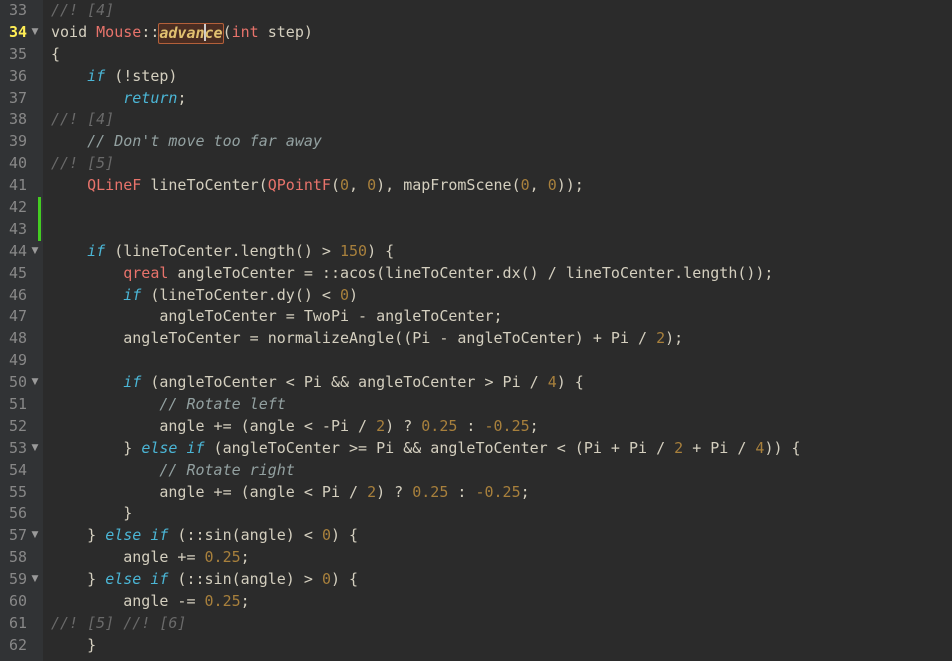 This screenshot has height=661, width=952. Describe the element at coordinates (497, 558) in the screenshot. I see `code-line: angle += 0.25;` at that location.